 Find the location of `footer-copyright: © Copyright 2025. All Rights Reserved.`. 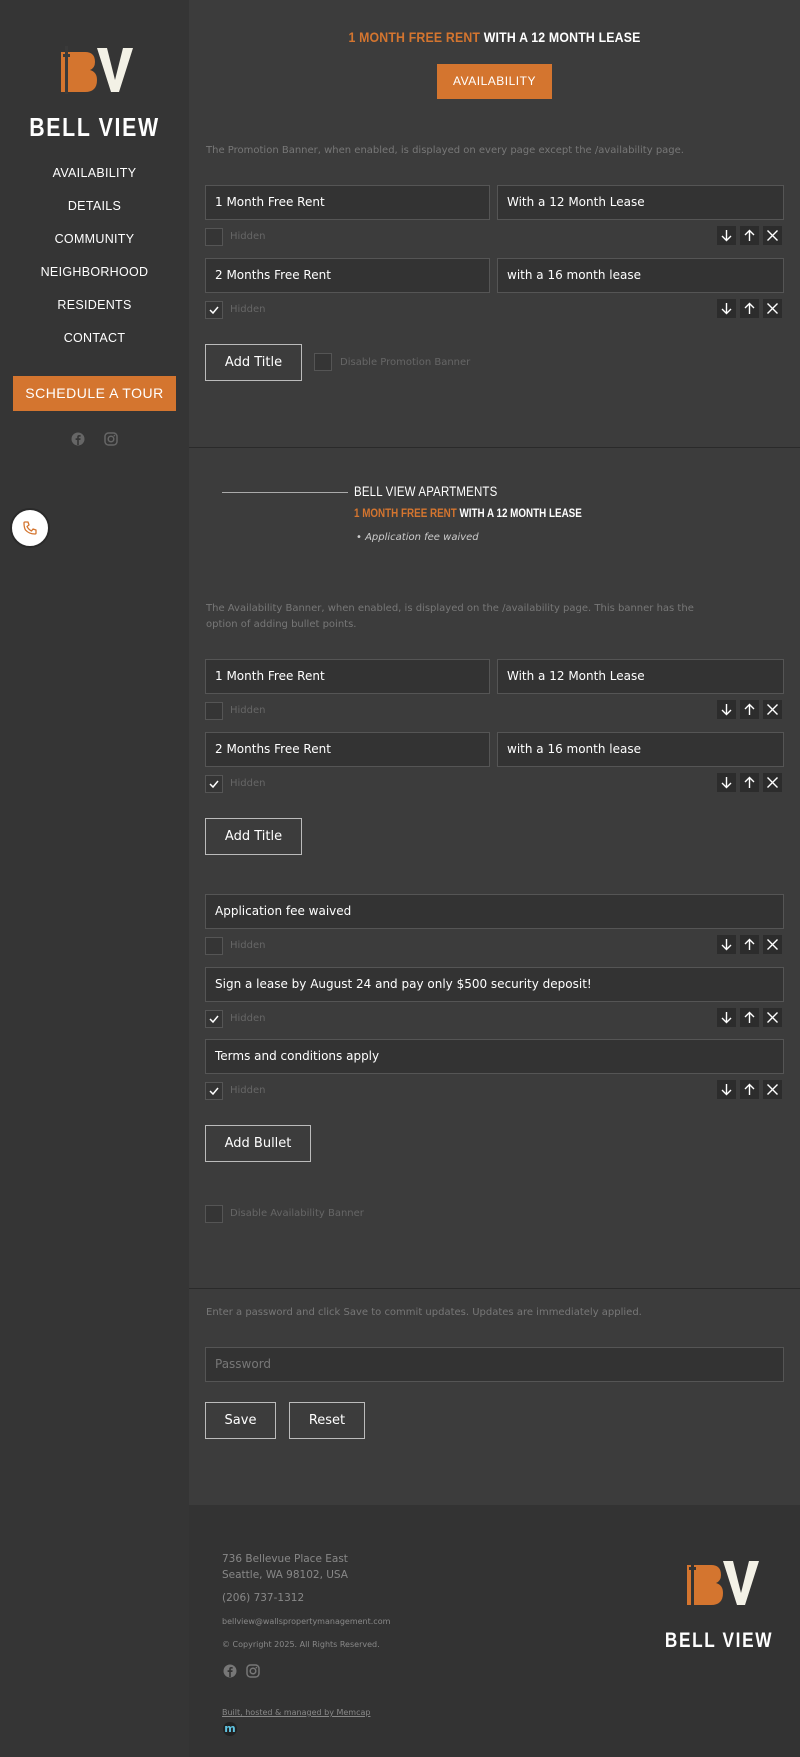

footer-copyright: © Copyright 2025. All Rights Reserved. is located at coordinates (301, 1644).